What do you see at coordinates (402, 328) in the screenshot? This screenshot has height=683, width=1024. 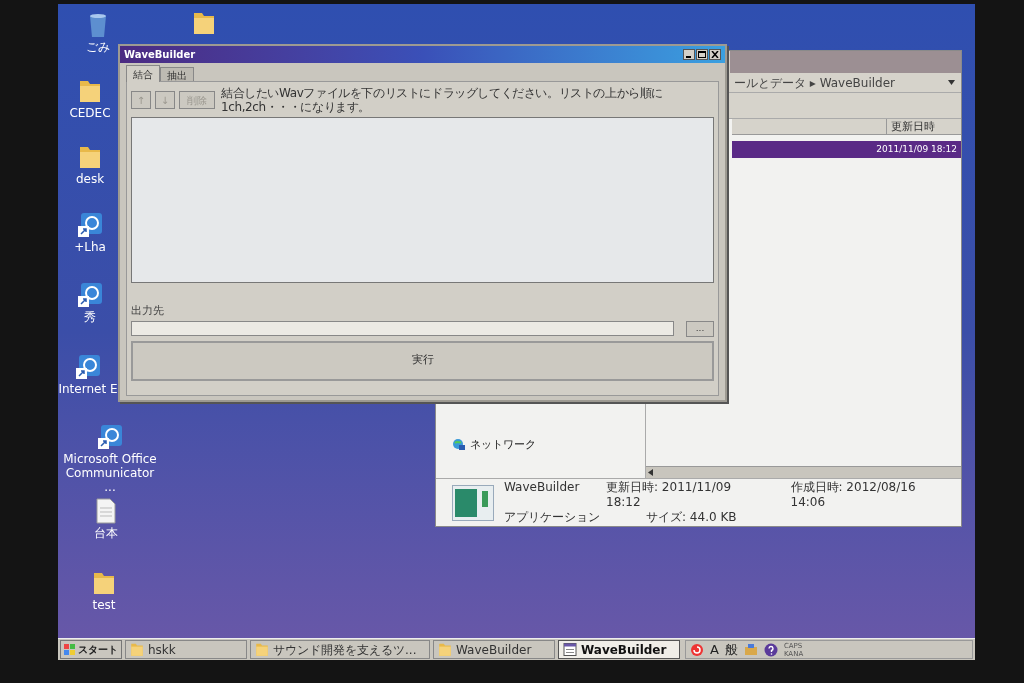 I see `output-path-field` at bounding box center [402, 328].